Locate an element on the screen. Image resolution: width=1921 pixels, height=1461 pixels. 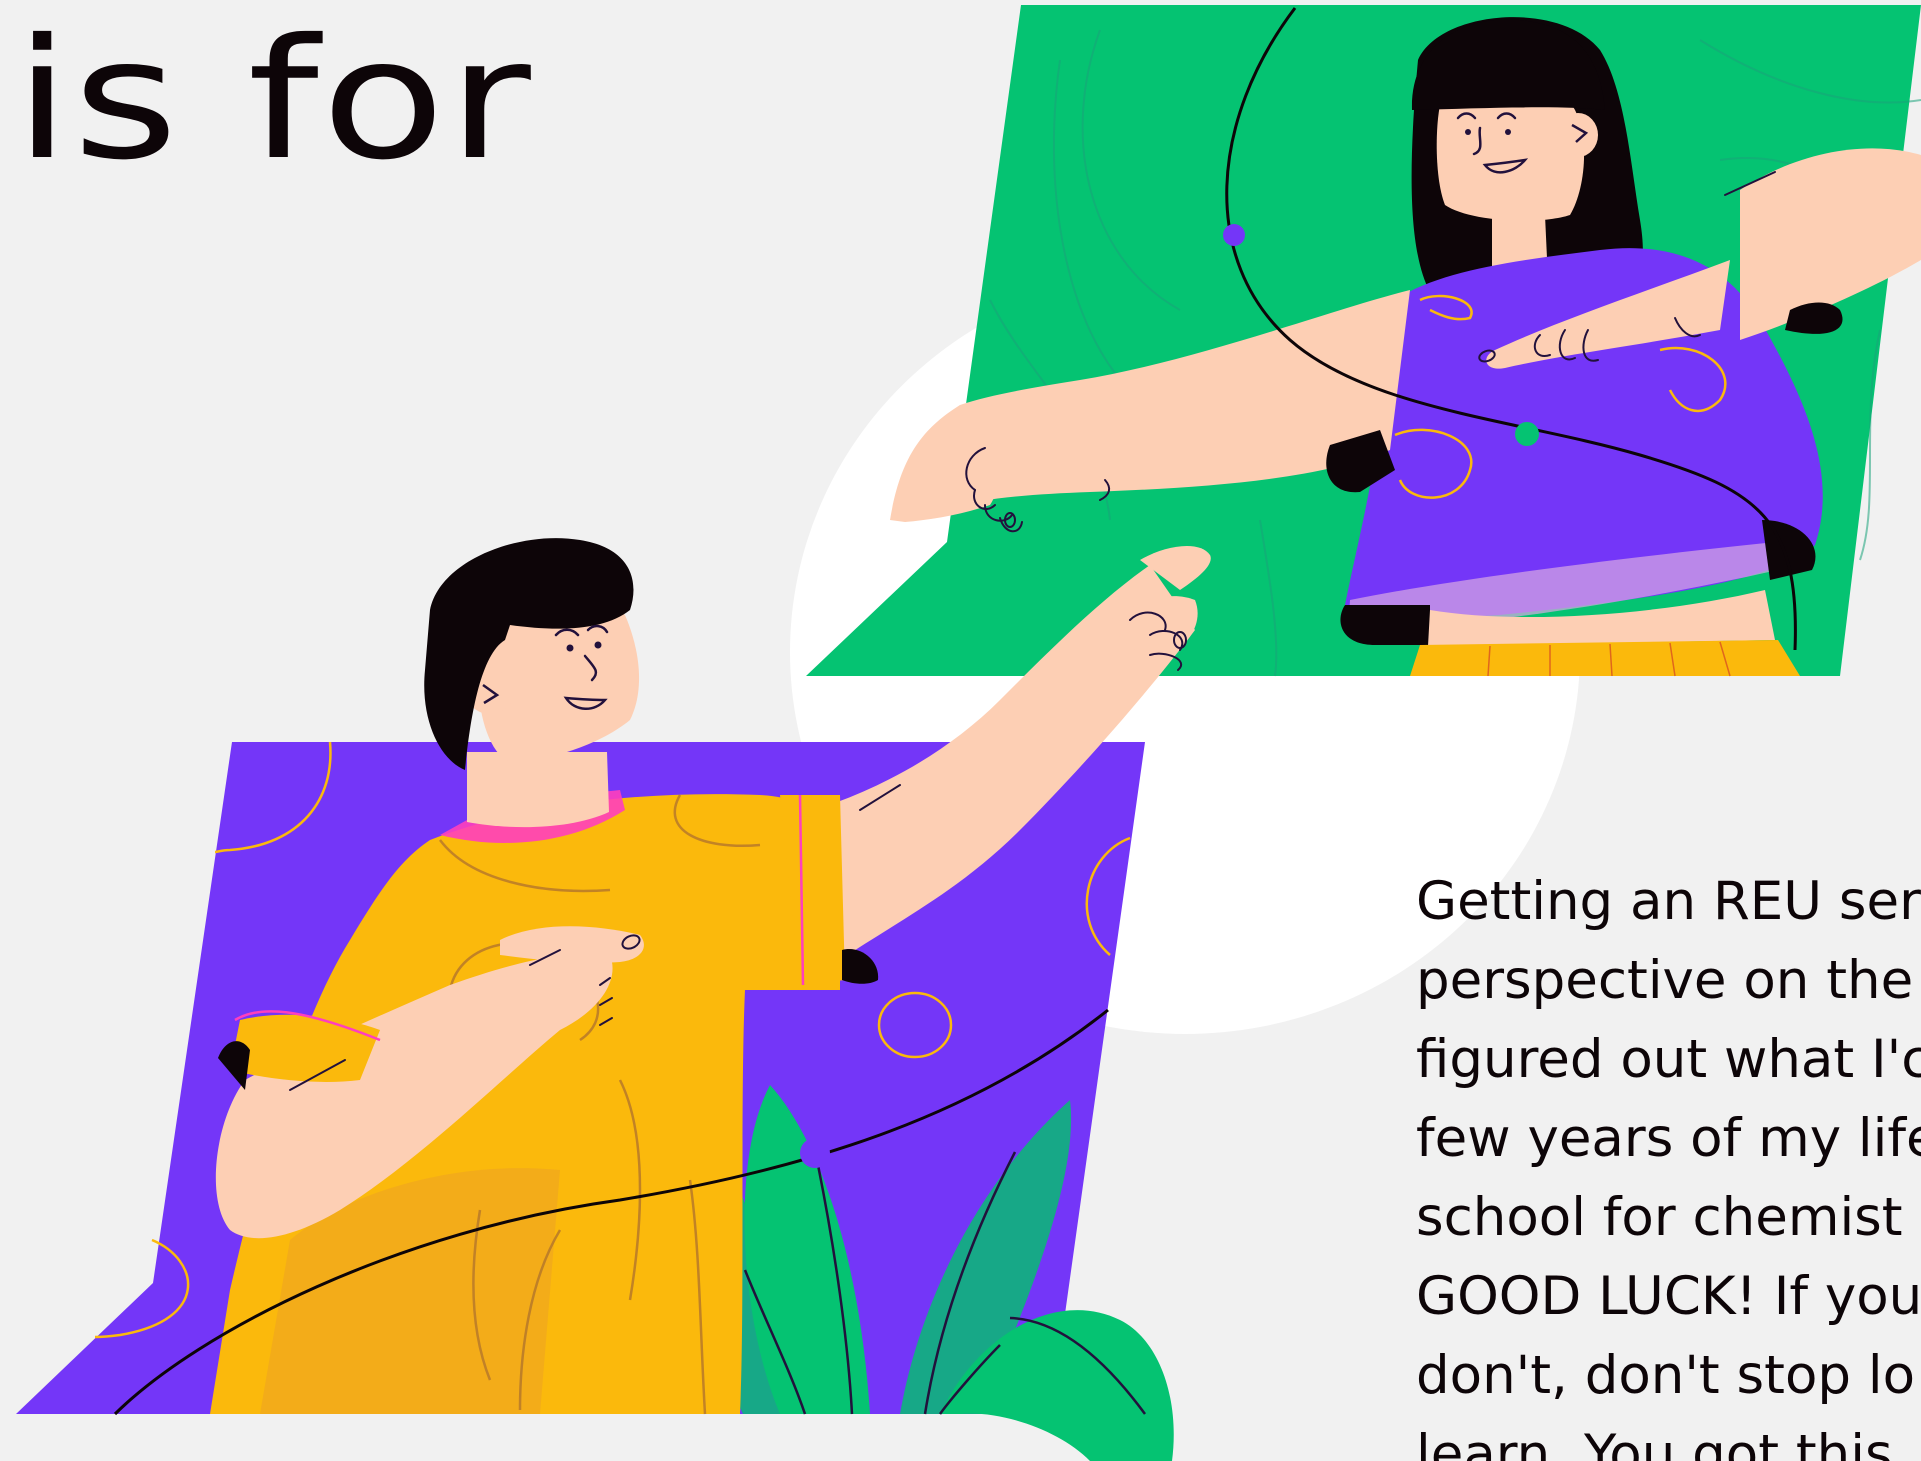
curve-node-purple is located at coordinates (1234, 235).